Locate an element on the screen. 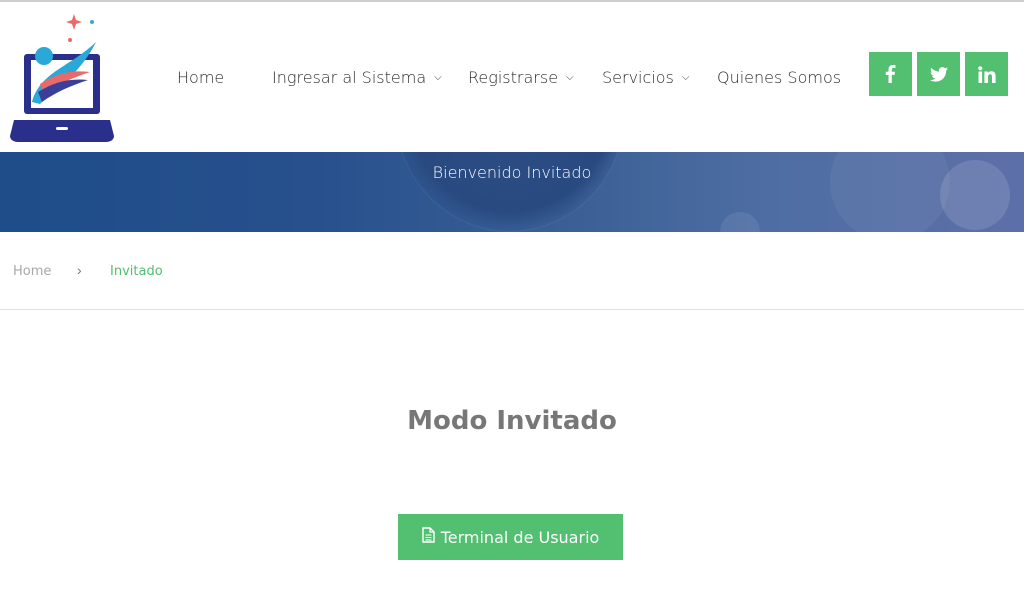  breadcrumb: Home › Invitado is located at coordinates (512, 271).